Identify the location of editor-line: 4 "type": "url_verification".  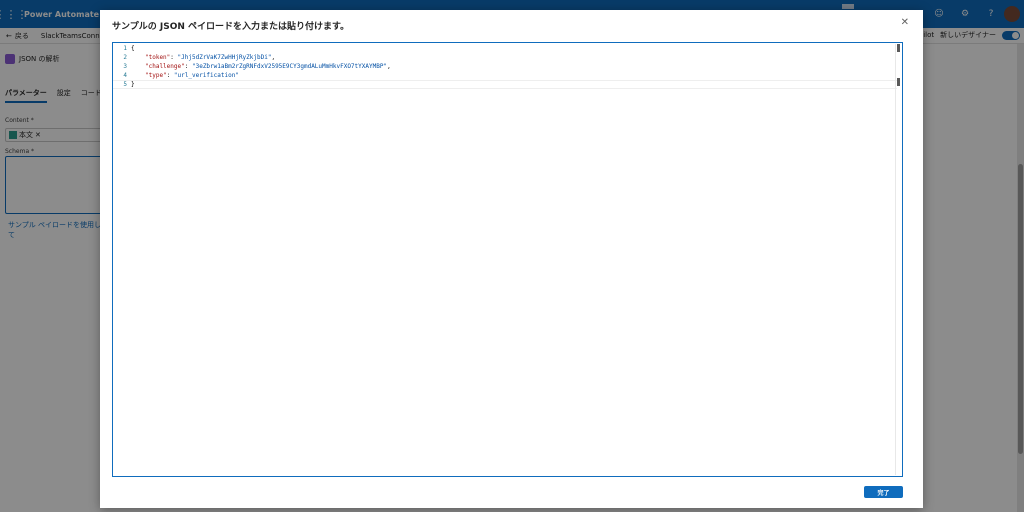
(505, 75).